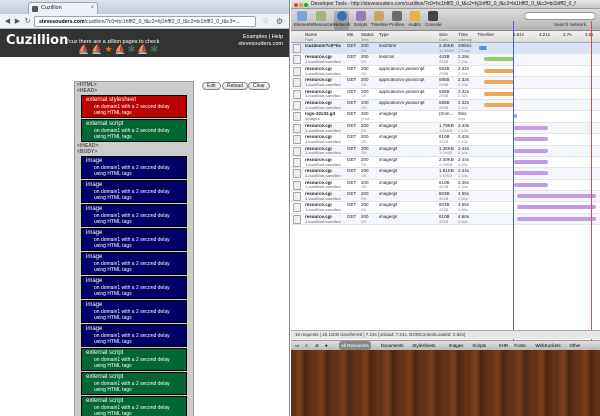 This screenshot has height=416, width=600. Describe the element at coordinates (519, 345) in the screenshot. I see `filter-fonts: Fonts` at that location.